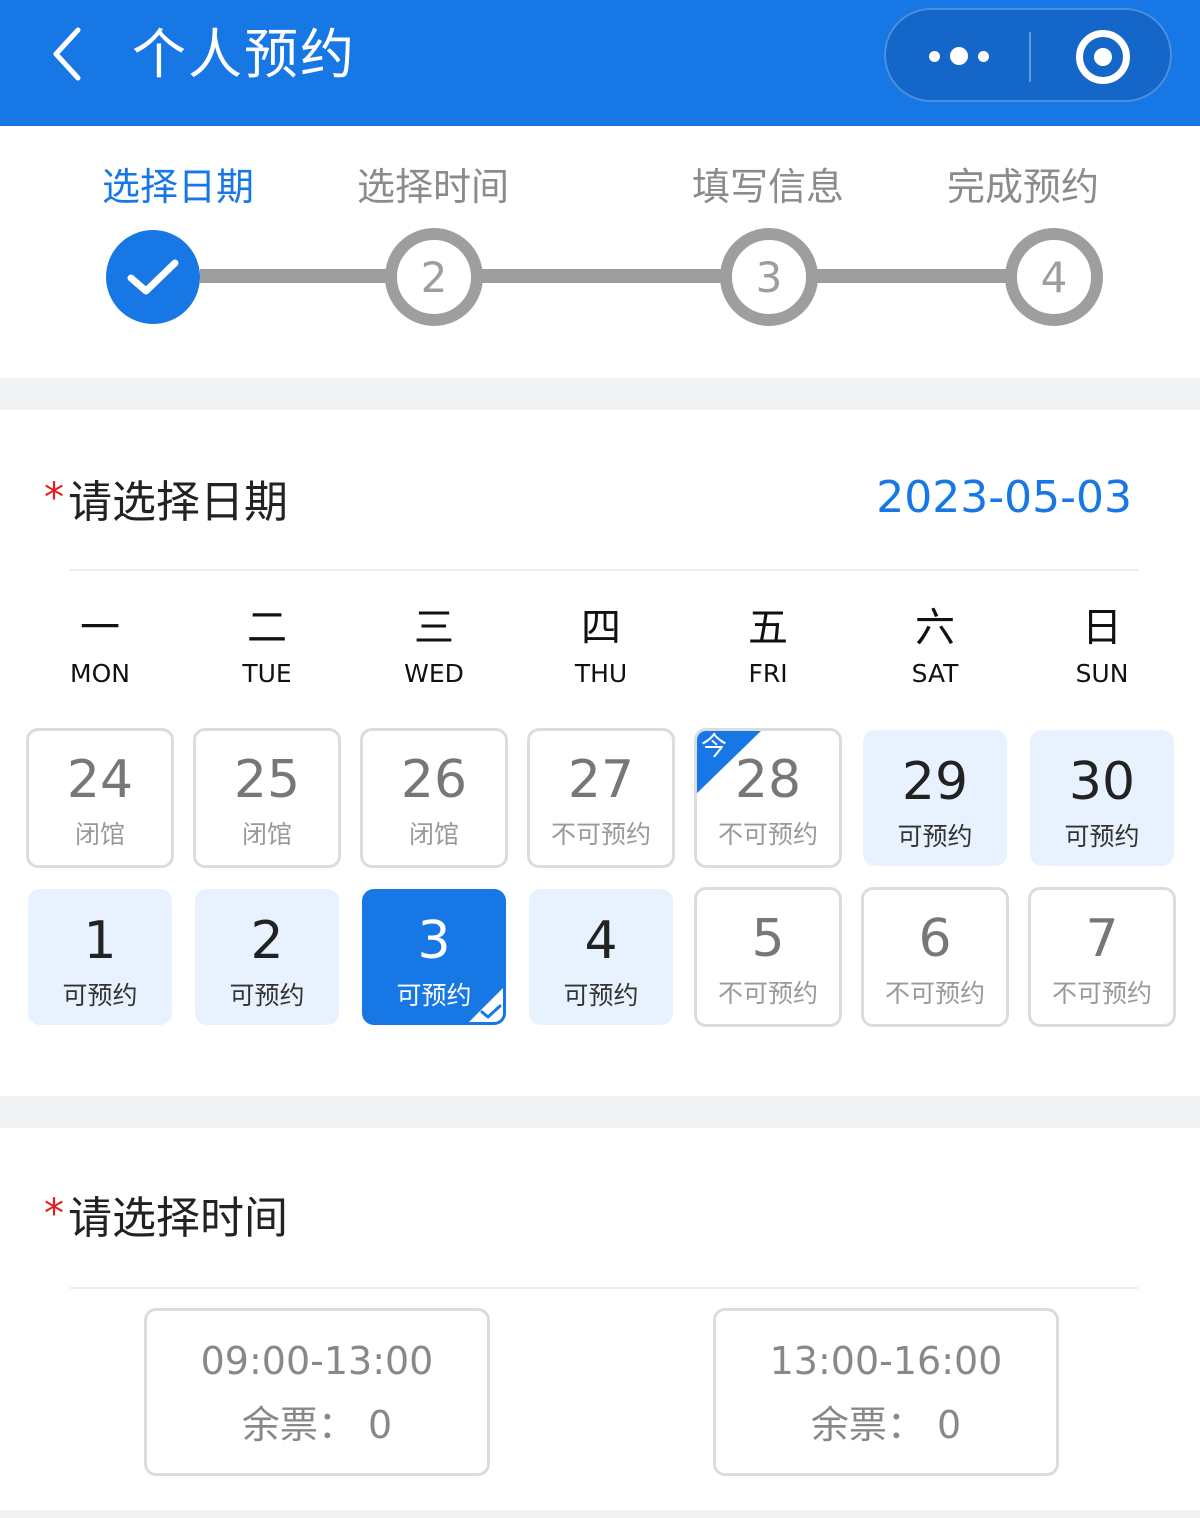 This screenshot has height=1518, width=1200. I want to click on back-button, so click(68, 54).